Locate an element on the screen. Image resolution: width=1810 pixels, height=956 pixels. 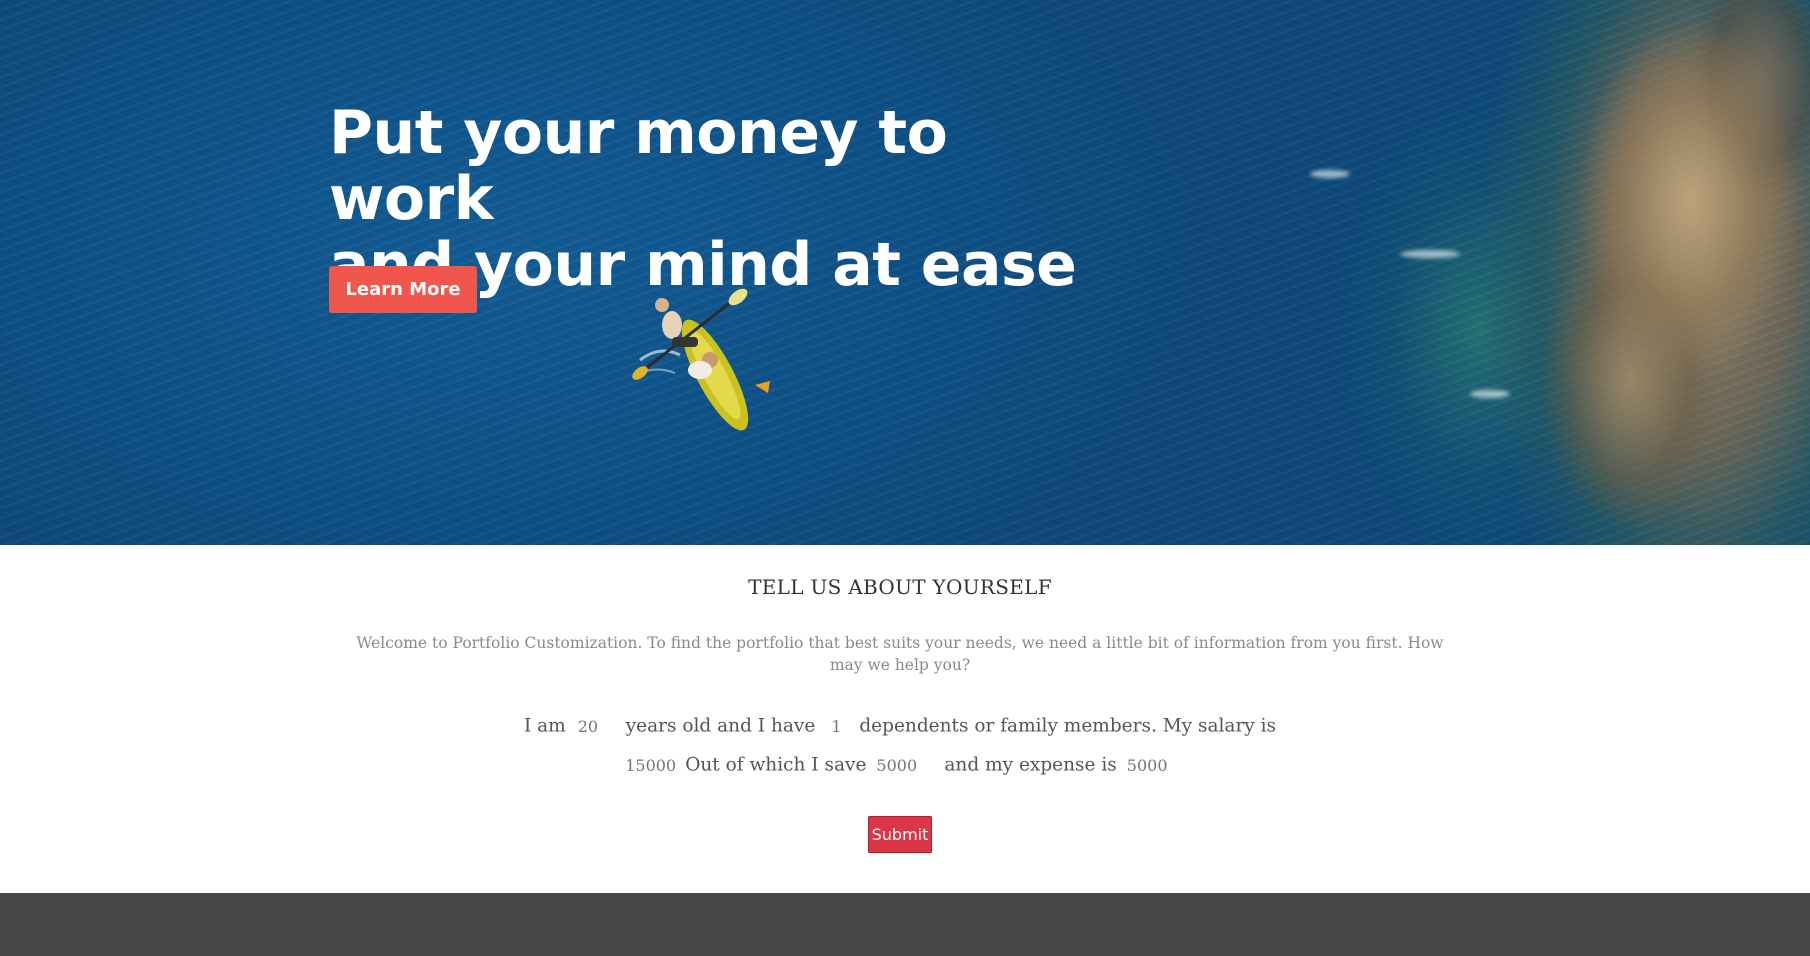
expense-input is located at coordinates (1150, 765).